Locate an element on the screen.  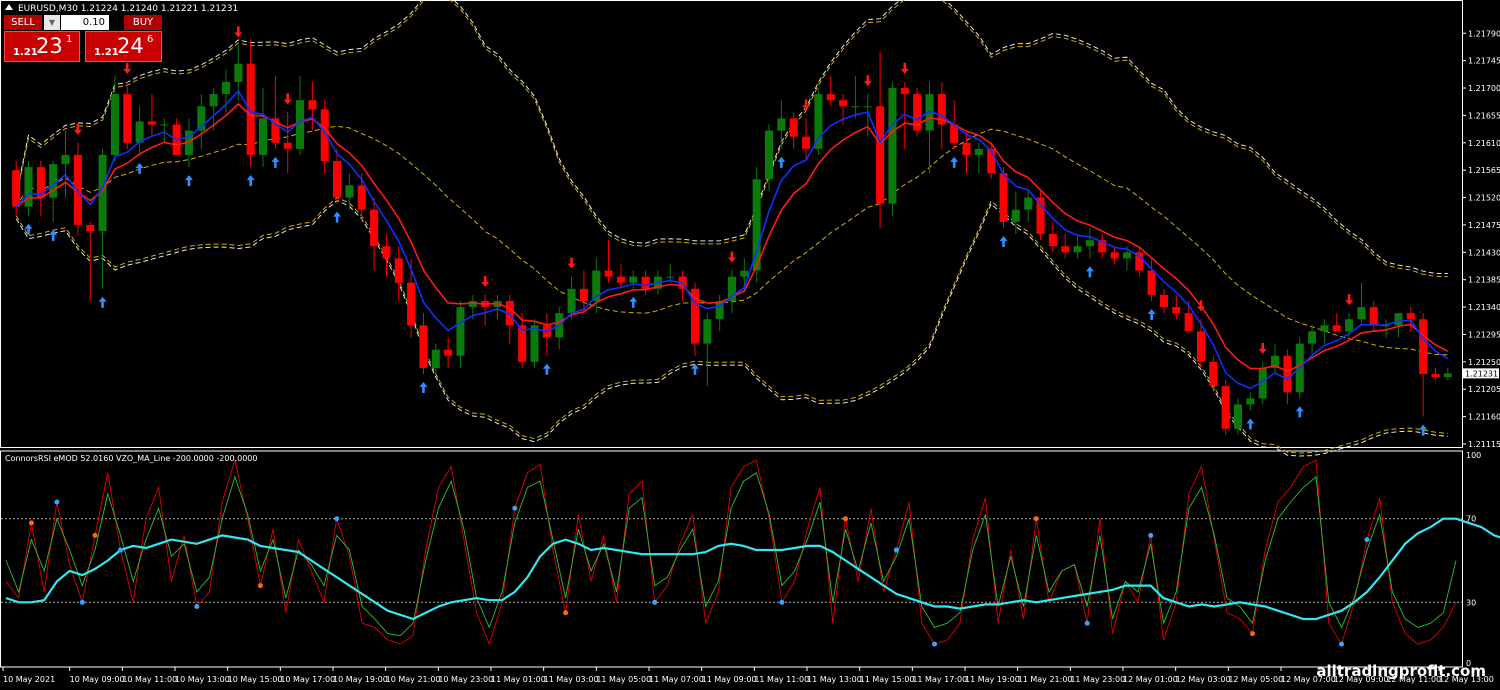
time-label: 12 May 03:00 is located at coordinates (1203, 679).